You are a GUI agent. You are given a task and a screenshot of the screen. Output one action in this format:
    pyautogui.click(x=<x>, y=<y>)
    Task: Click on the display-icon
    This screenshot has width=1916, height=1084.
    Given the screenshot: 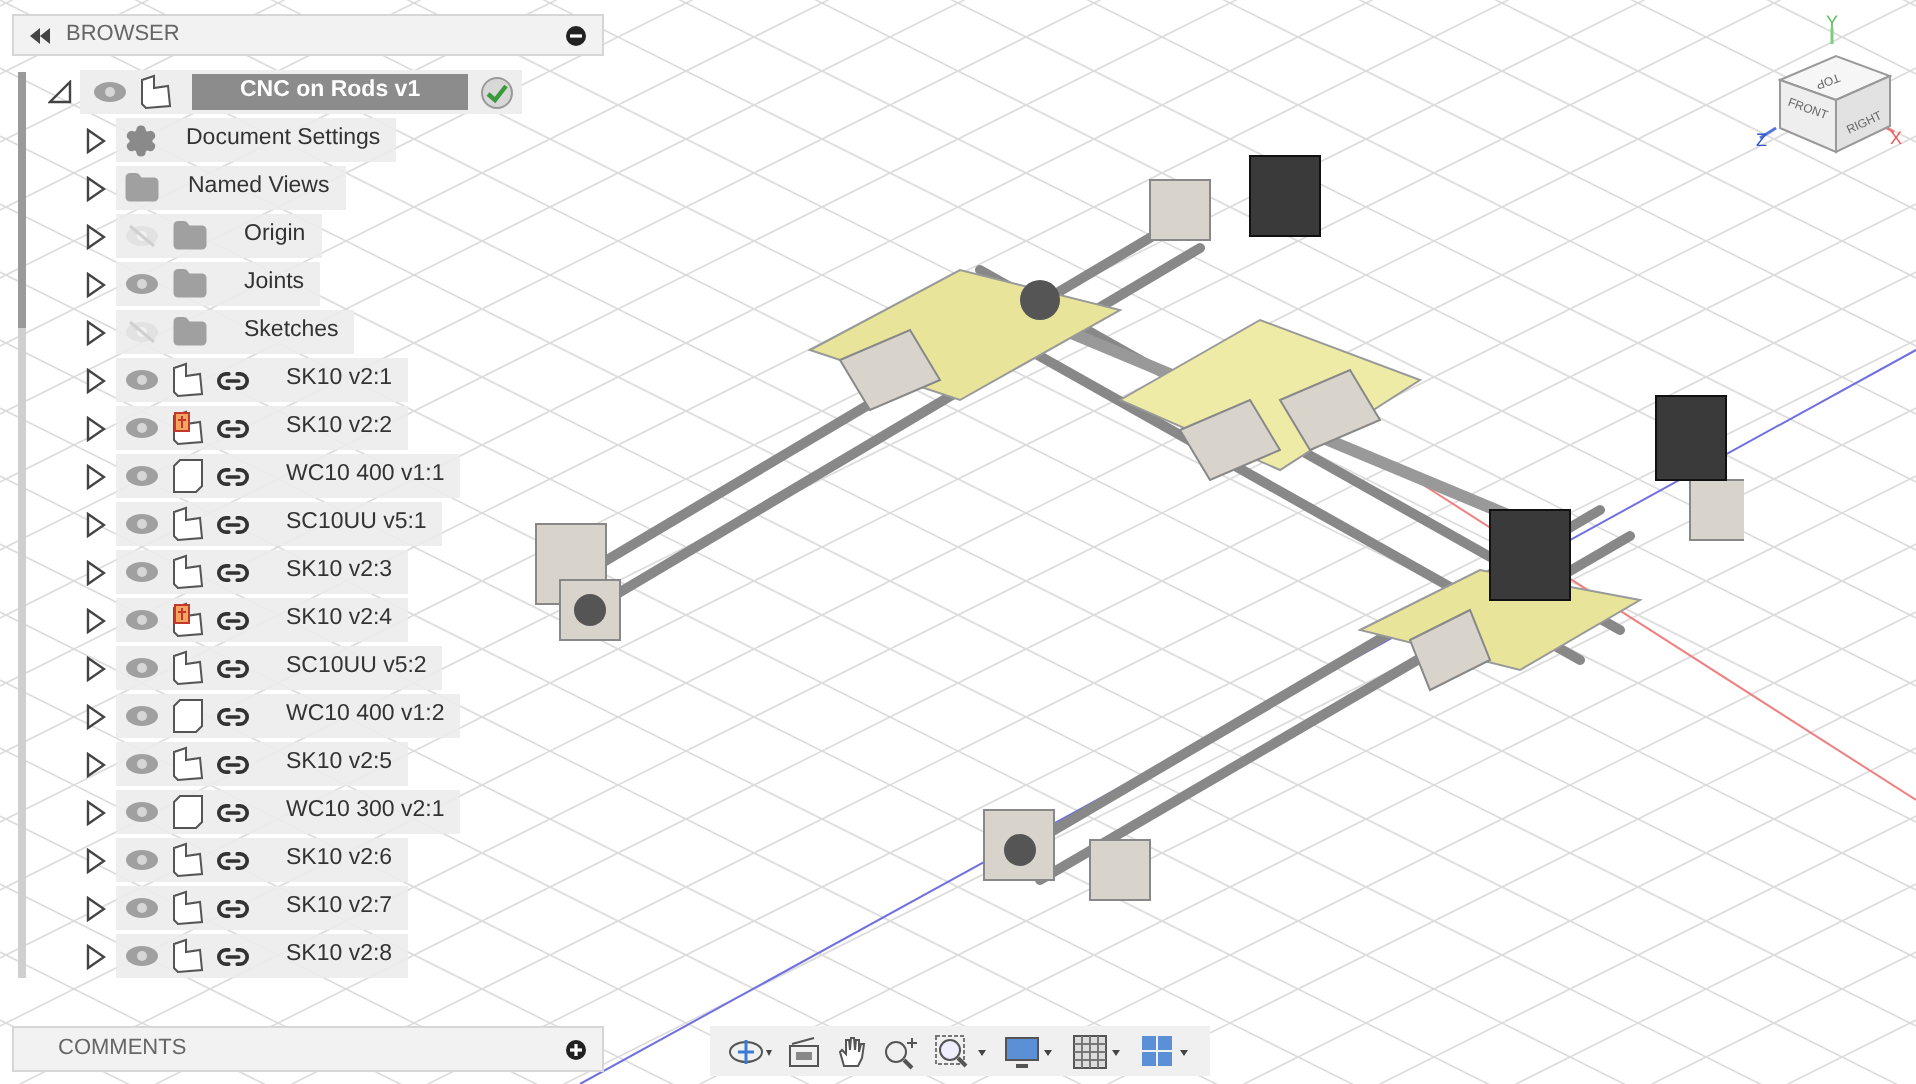 What is the action you would take?
    pyautogui.click(x=1030, y=1051)
    